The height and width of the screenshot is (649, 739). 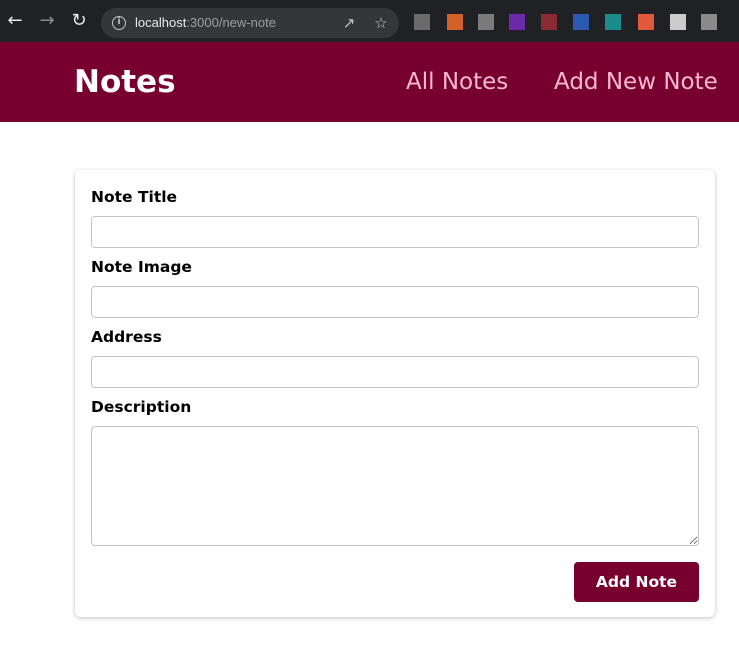 I want to click on share-icon: ↗, so click(x=349, y=23).